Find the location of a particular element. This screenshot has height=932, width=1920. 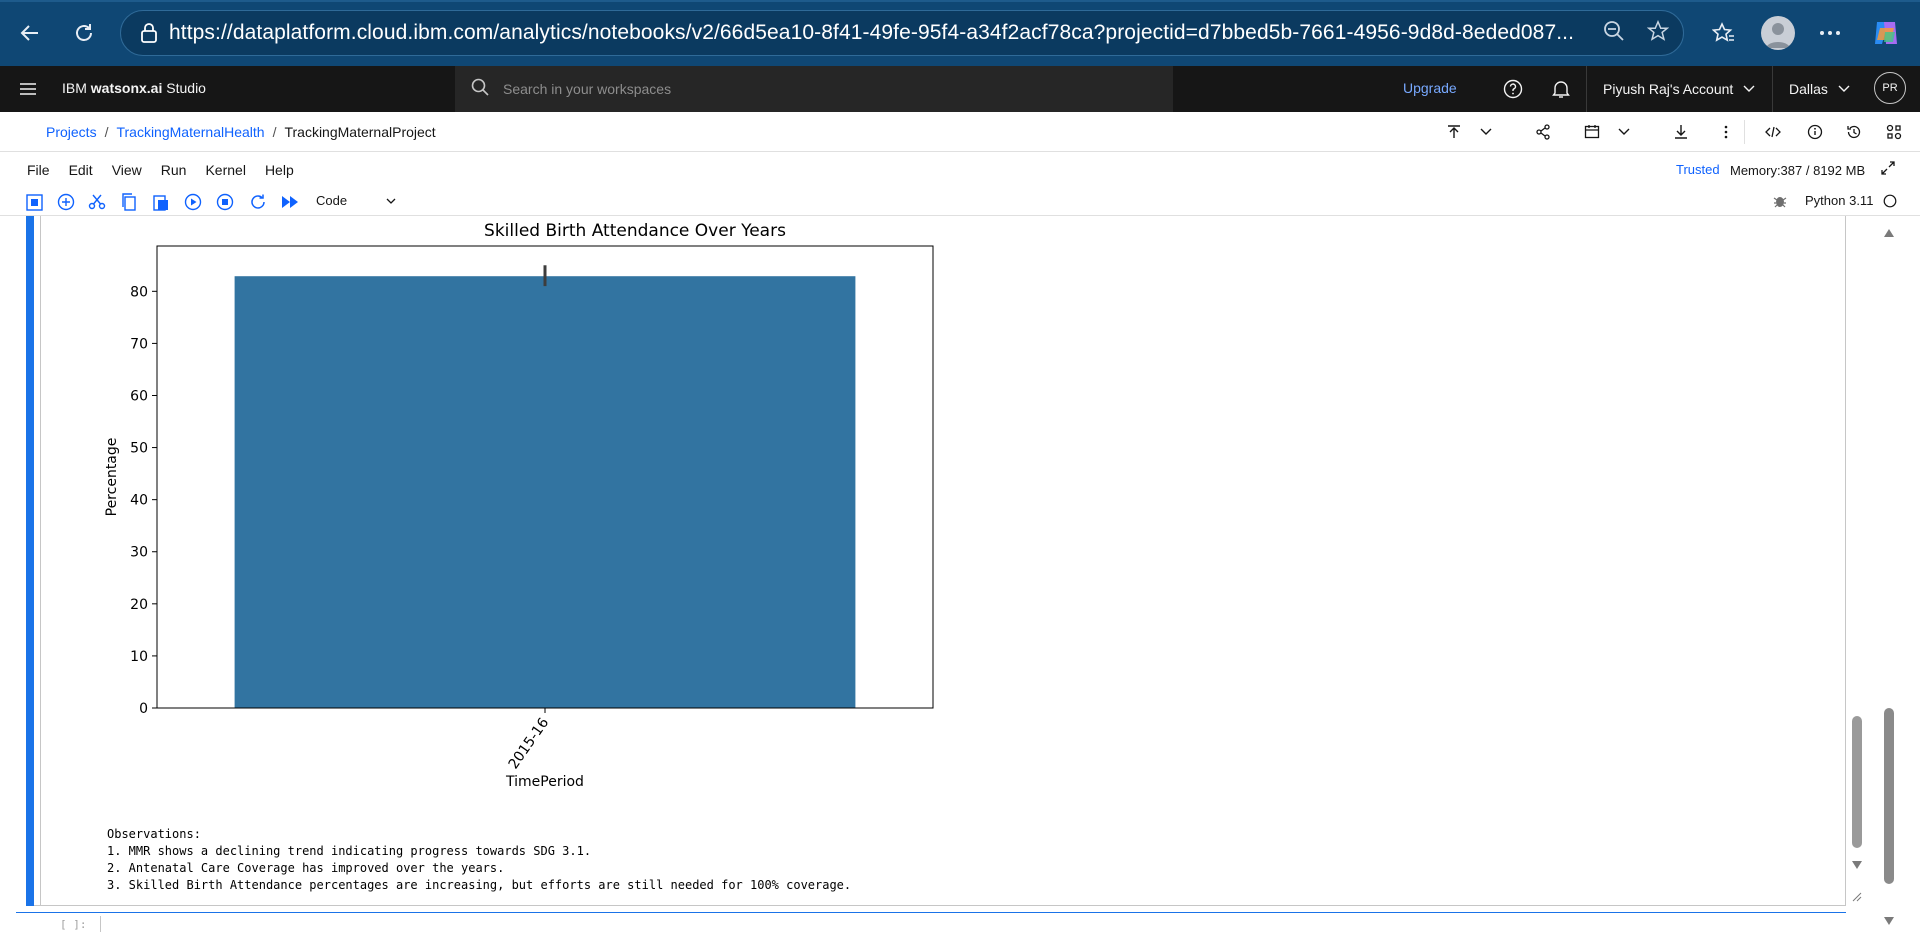

kernel-idle-icon is located at coordinates (1890, 200).